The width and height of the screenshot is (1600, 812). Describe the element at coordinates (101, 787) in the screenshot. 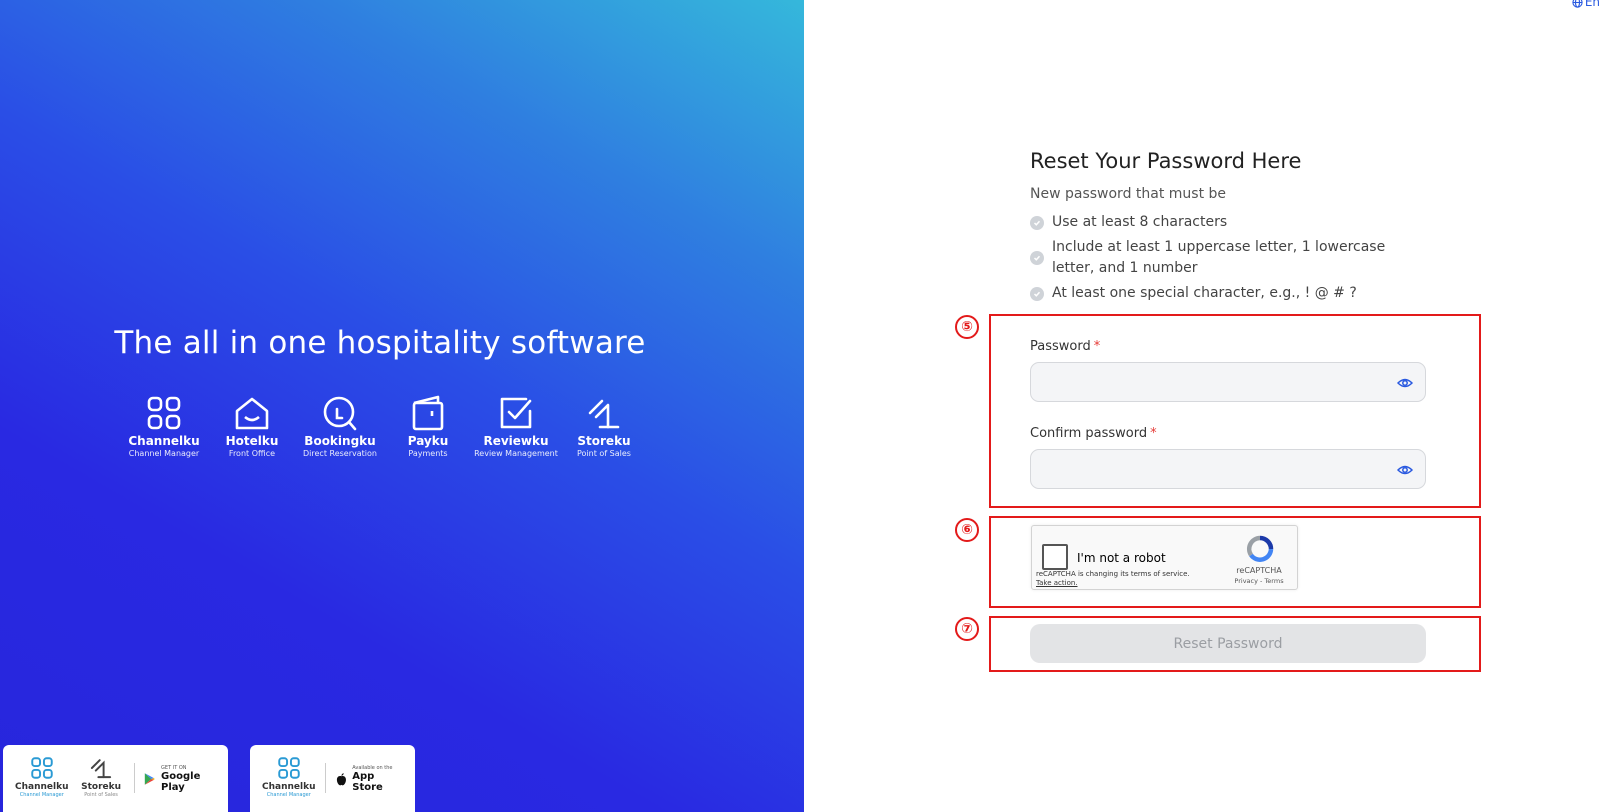

I see `mini-app-name: Storeku` at that location.